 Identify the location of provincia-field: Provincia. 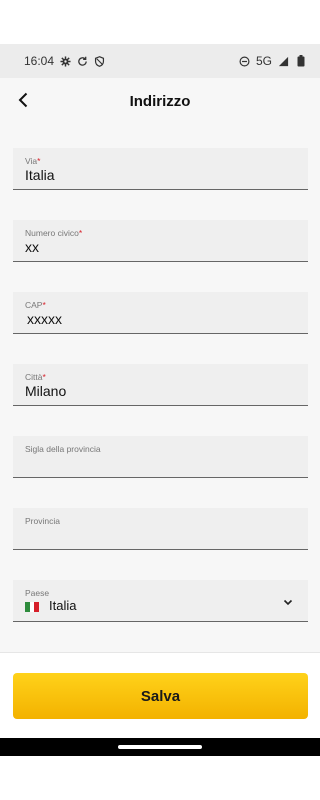
(160, 529).